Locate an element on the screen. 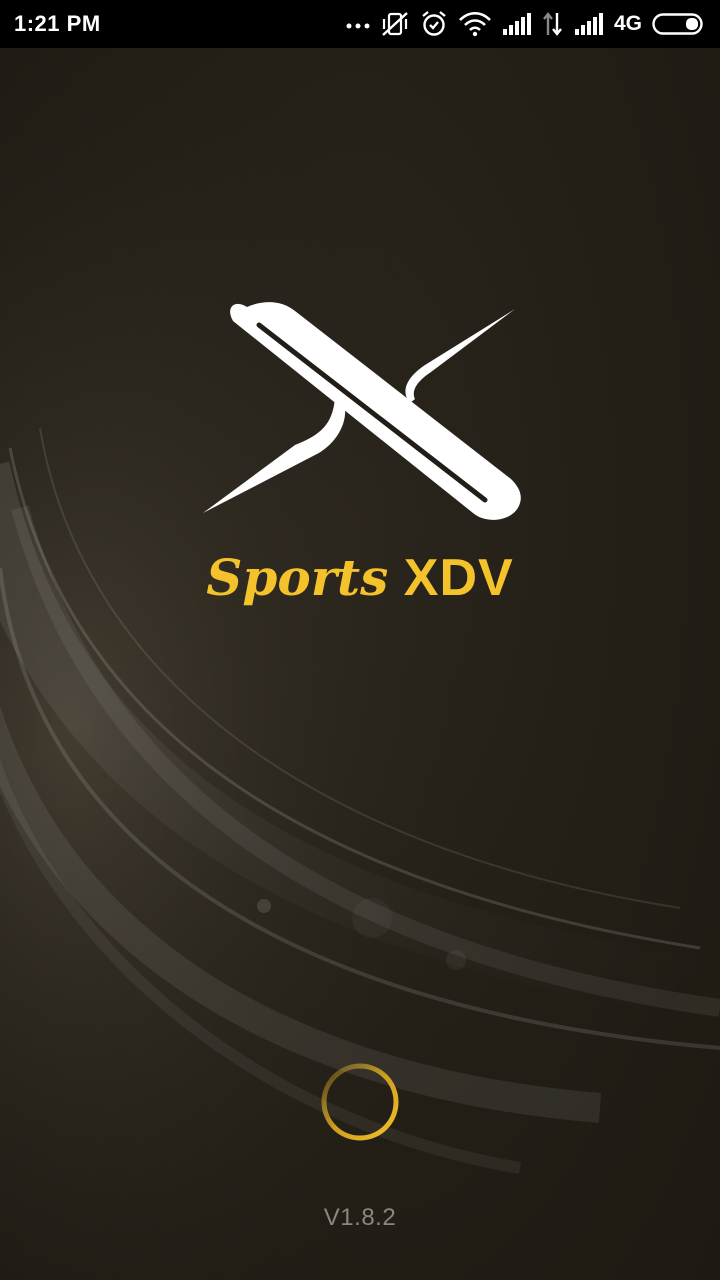 The height and width of the screenshot is (1280, 720). loading-spinner-icon is located at coordinates (360, 1102).